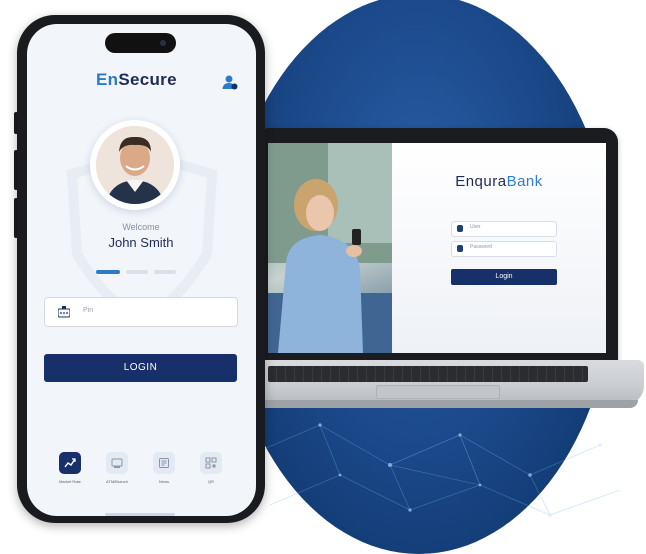 This screenshot has width=646, height=554. What do you see at coordinates (108, 272) in the screenshot?
I see `carousel-dot-active` at bounding box center [108, 272].